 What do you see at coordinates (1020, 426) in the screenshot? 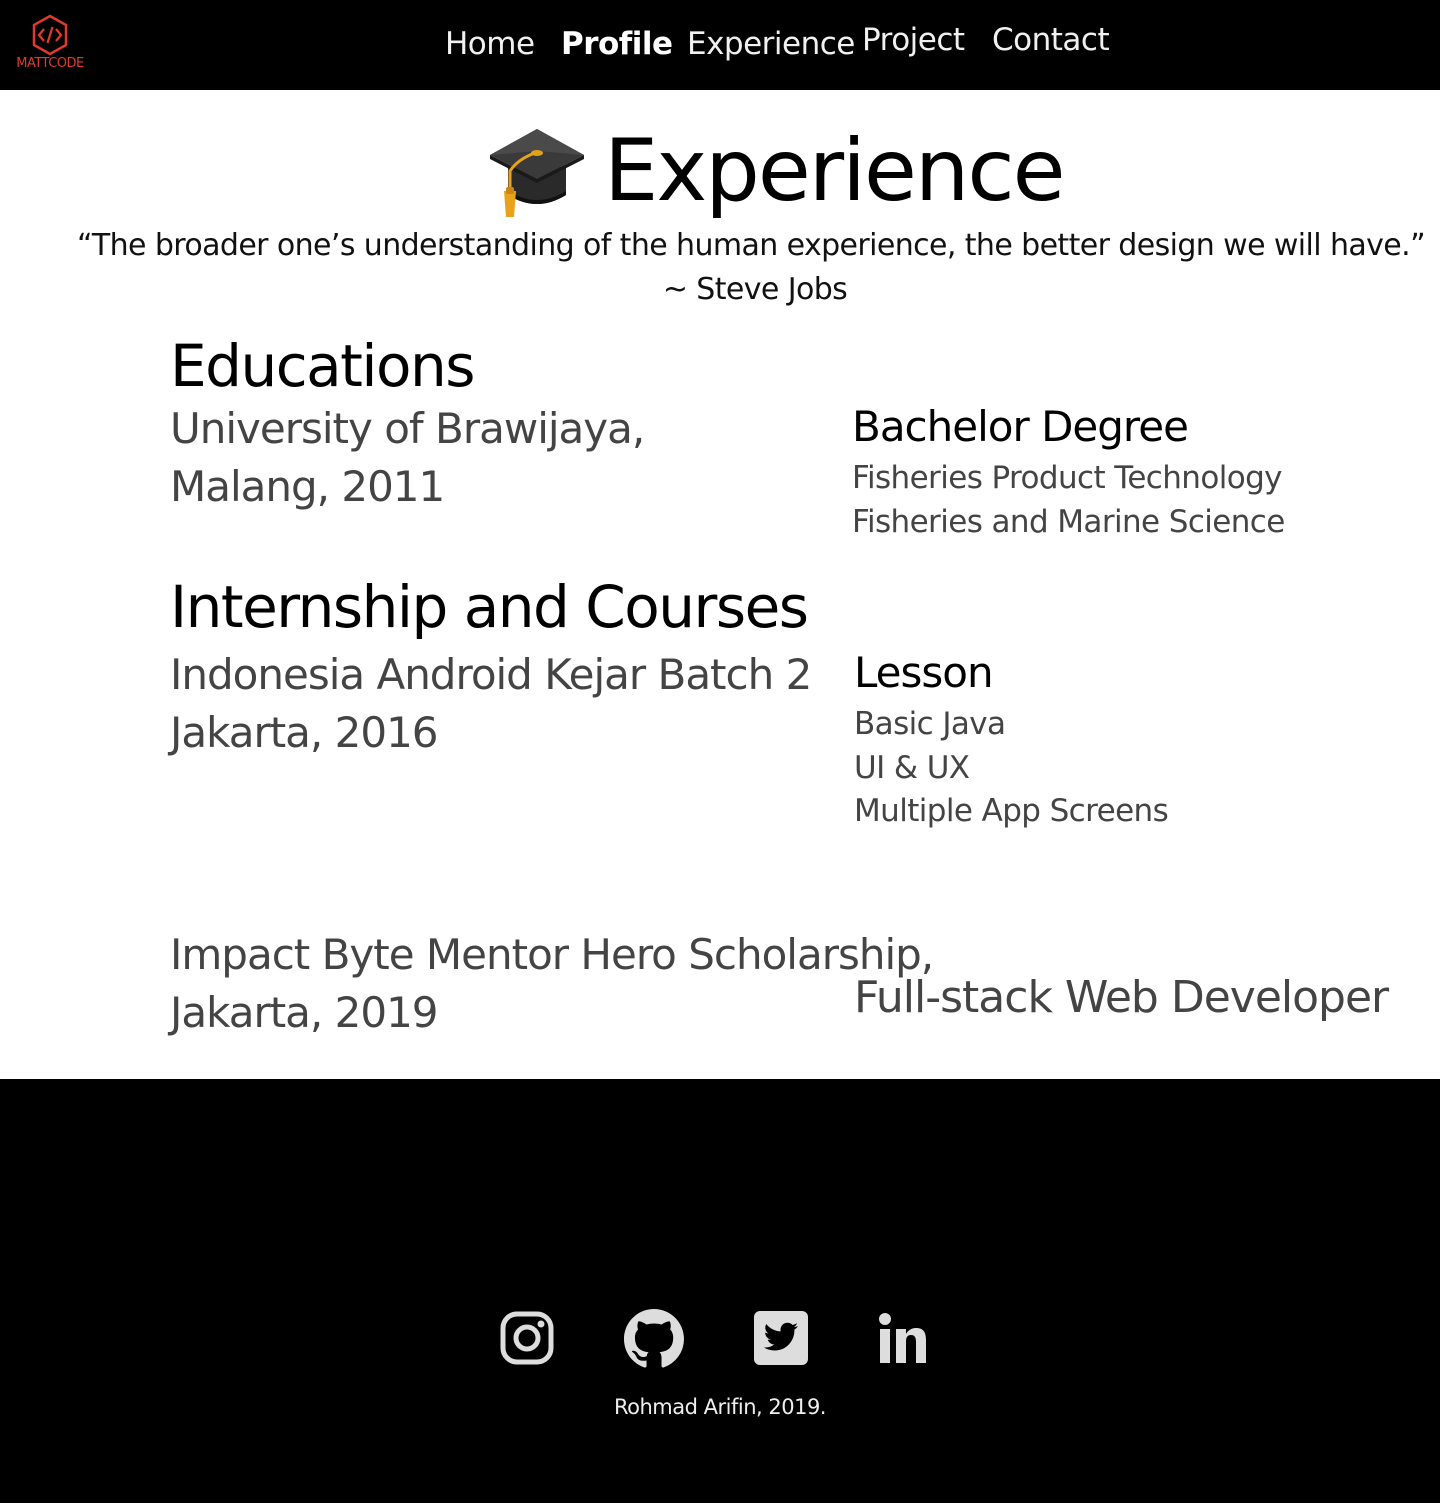
I see `degree-title: Bachelor Degree` at bounding box center [1020, 426].